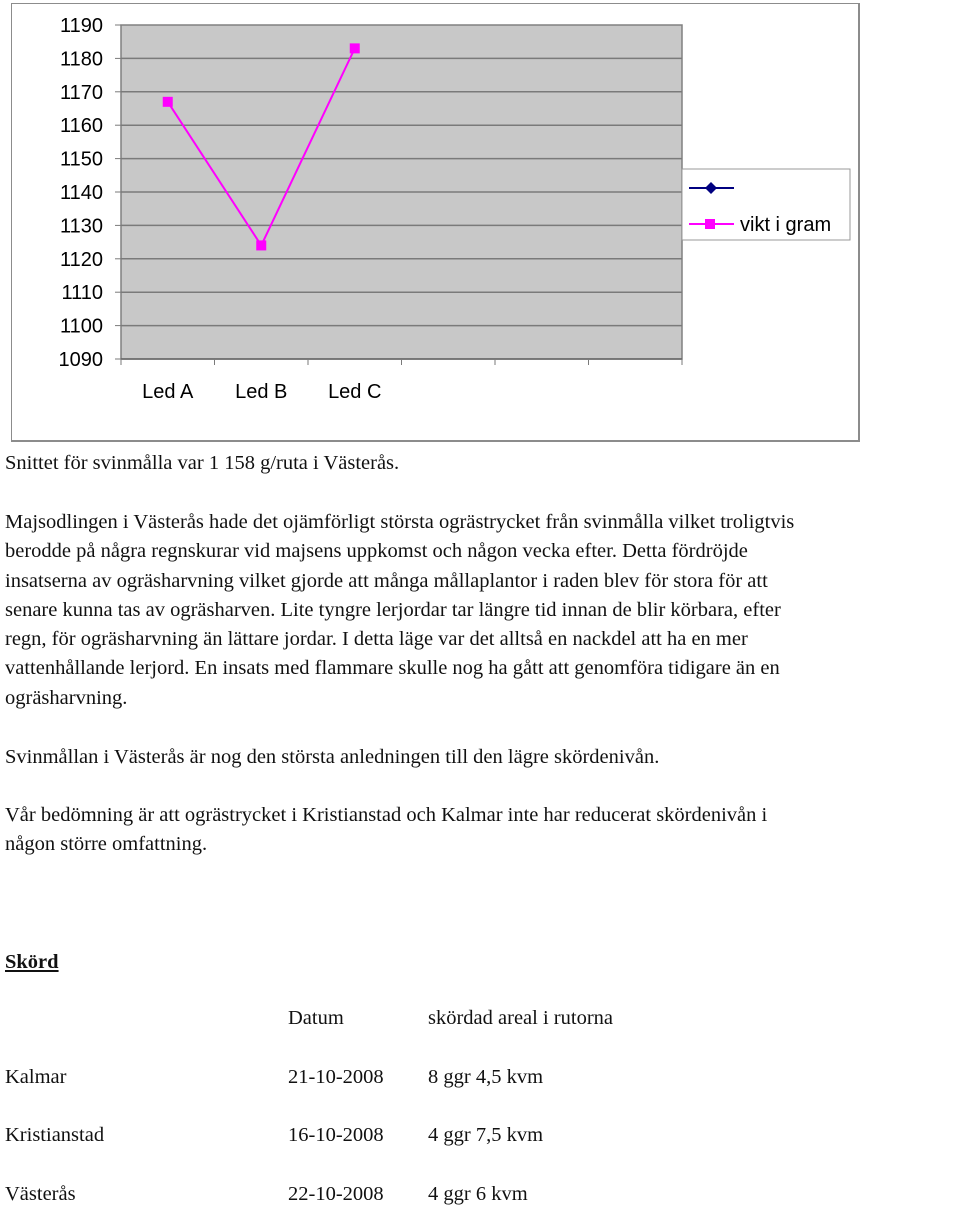 This screenshot has height=1215, width=960. Describe the element at coordinates (81, 26) in the screenshot. I see `y-tick-label: 1190` at that location.